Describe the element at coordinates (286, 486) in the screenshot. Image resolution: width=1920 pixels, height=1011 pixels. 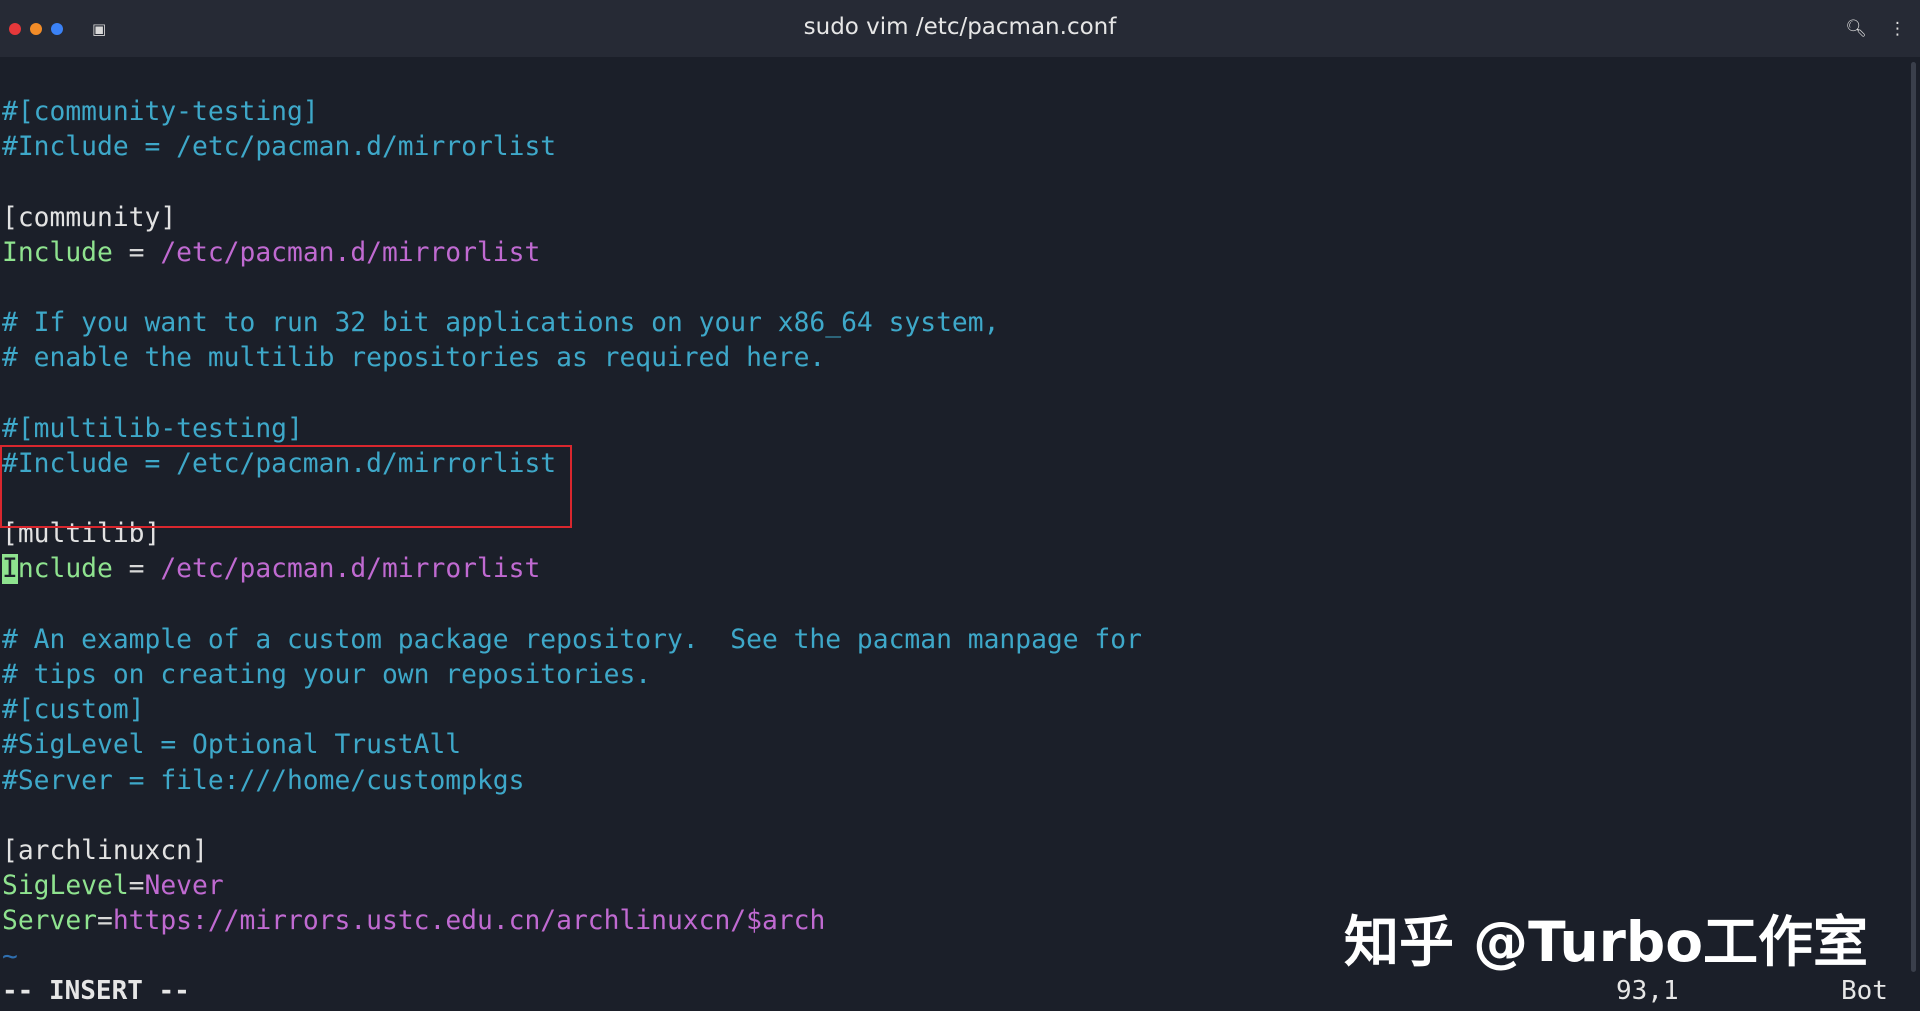
I see `multilib-highlight-box` at that location.